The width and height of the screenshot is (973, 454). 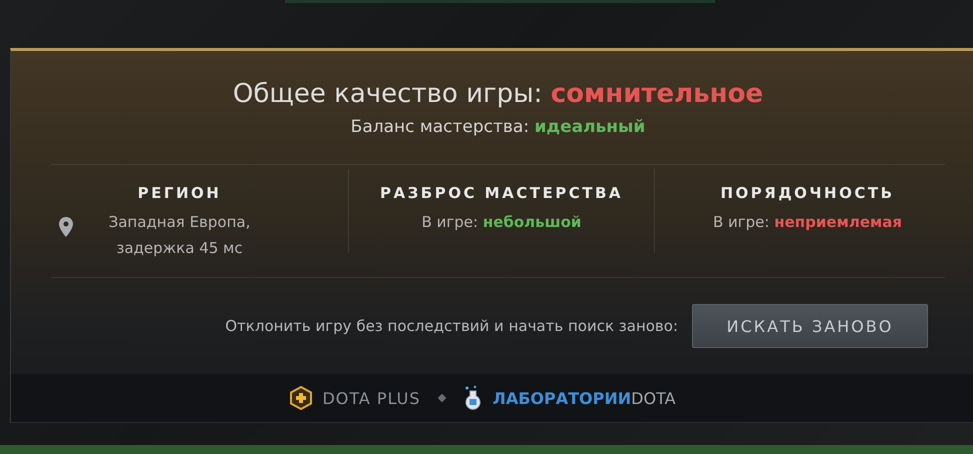 I want to click on rating-text: В игре: неприемлемая, so click(x=807, y=222).